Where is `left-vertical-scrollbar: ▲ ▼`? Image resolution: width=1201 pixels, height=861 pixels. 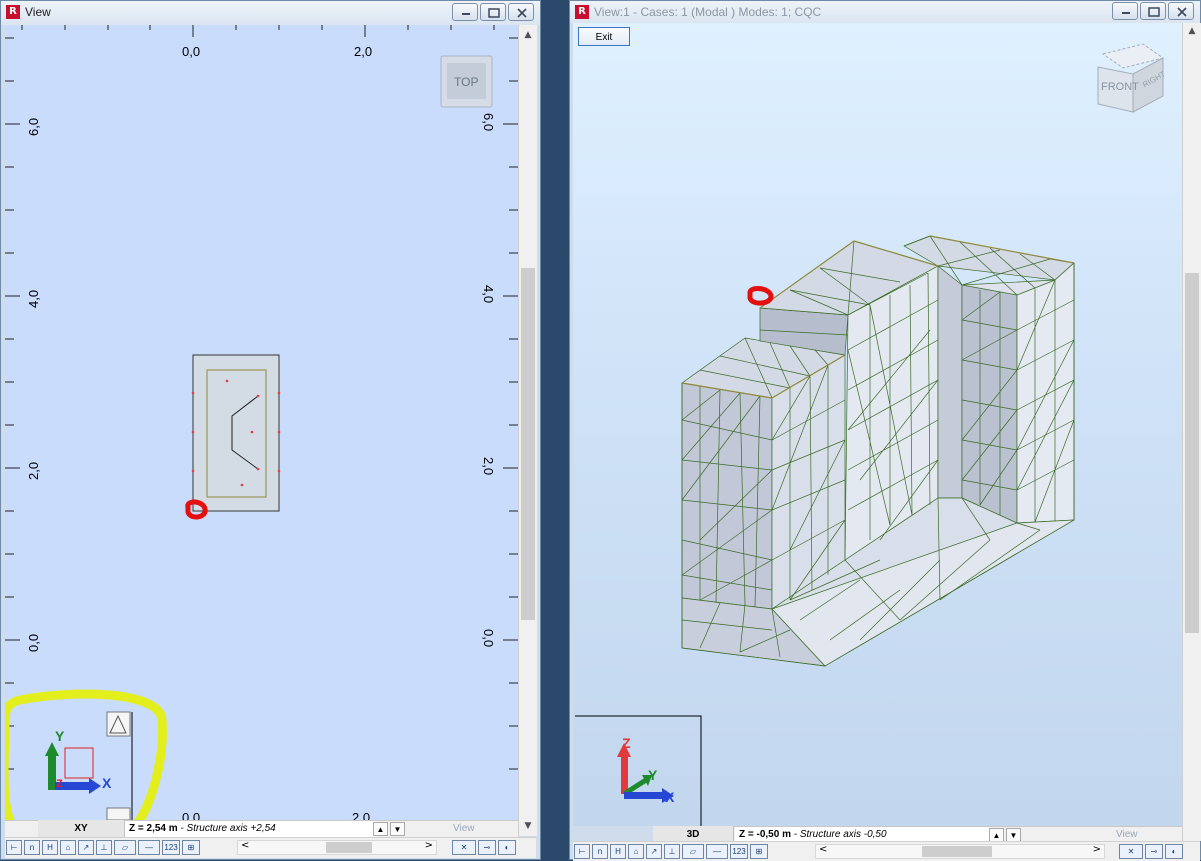 left-vertical-scrollbar: ▲ ▼ is located at coordinates (527, 430).